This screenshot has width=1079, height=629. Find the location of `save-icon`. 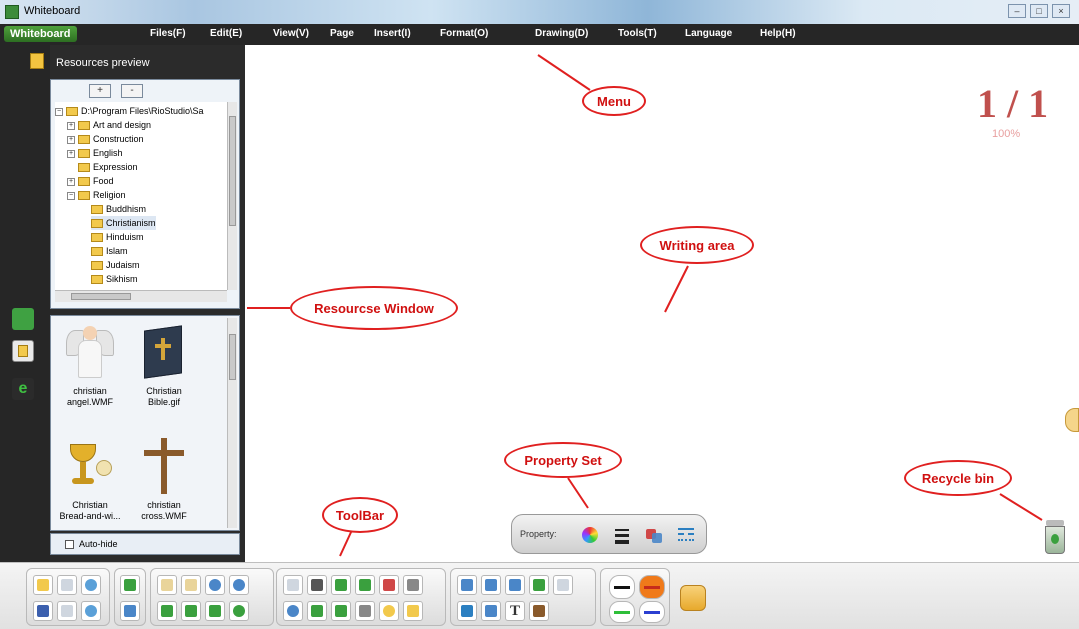

save-icon is located at coordinates (43, 611).